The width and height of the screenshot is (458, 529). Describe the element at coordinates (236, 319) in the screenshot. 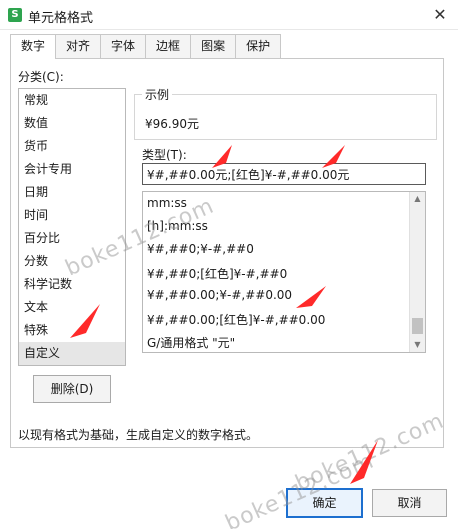

I see `format-item: ¥#,##0.00;[红色]¥-#,##0.00` at that location.